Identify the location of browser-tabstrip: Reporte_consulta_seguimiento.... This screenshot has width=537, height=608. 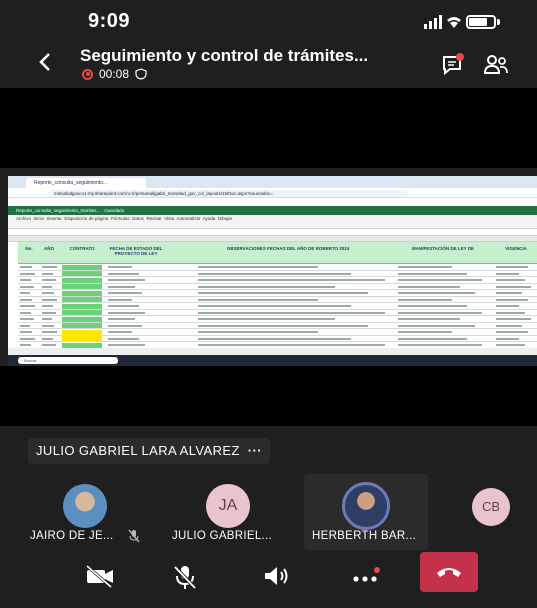
(272, 182).